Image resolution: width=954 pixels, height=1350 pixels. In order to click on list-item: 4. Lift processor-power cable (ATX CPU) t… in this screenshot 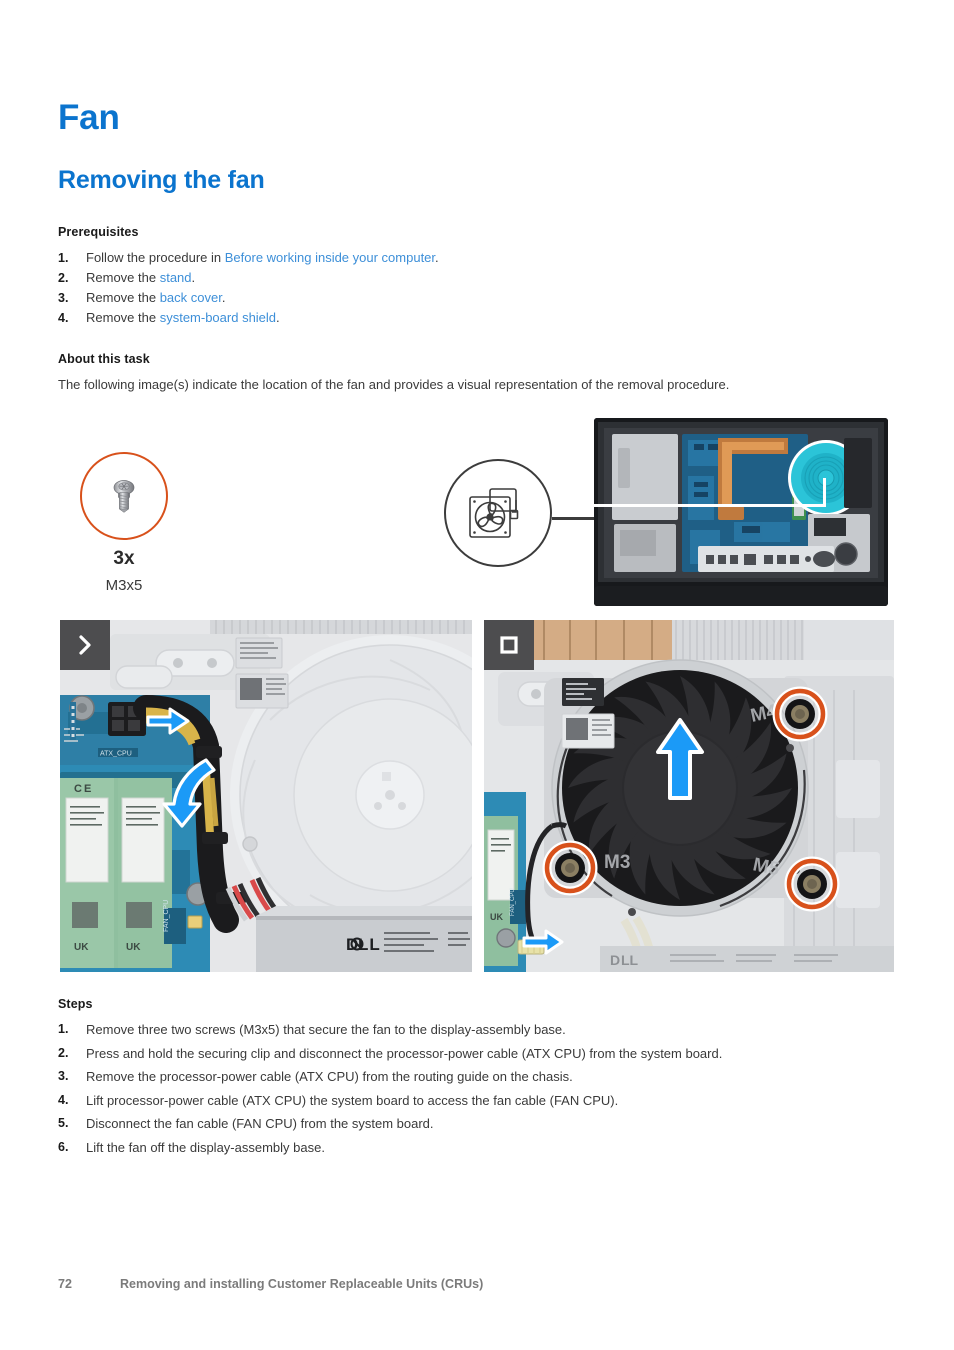, I will do `click(468, 1101)`.